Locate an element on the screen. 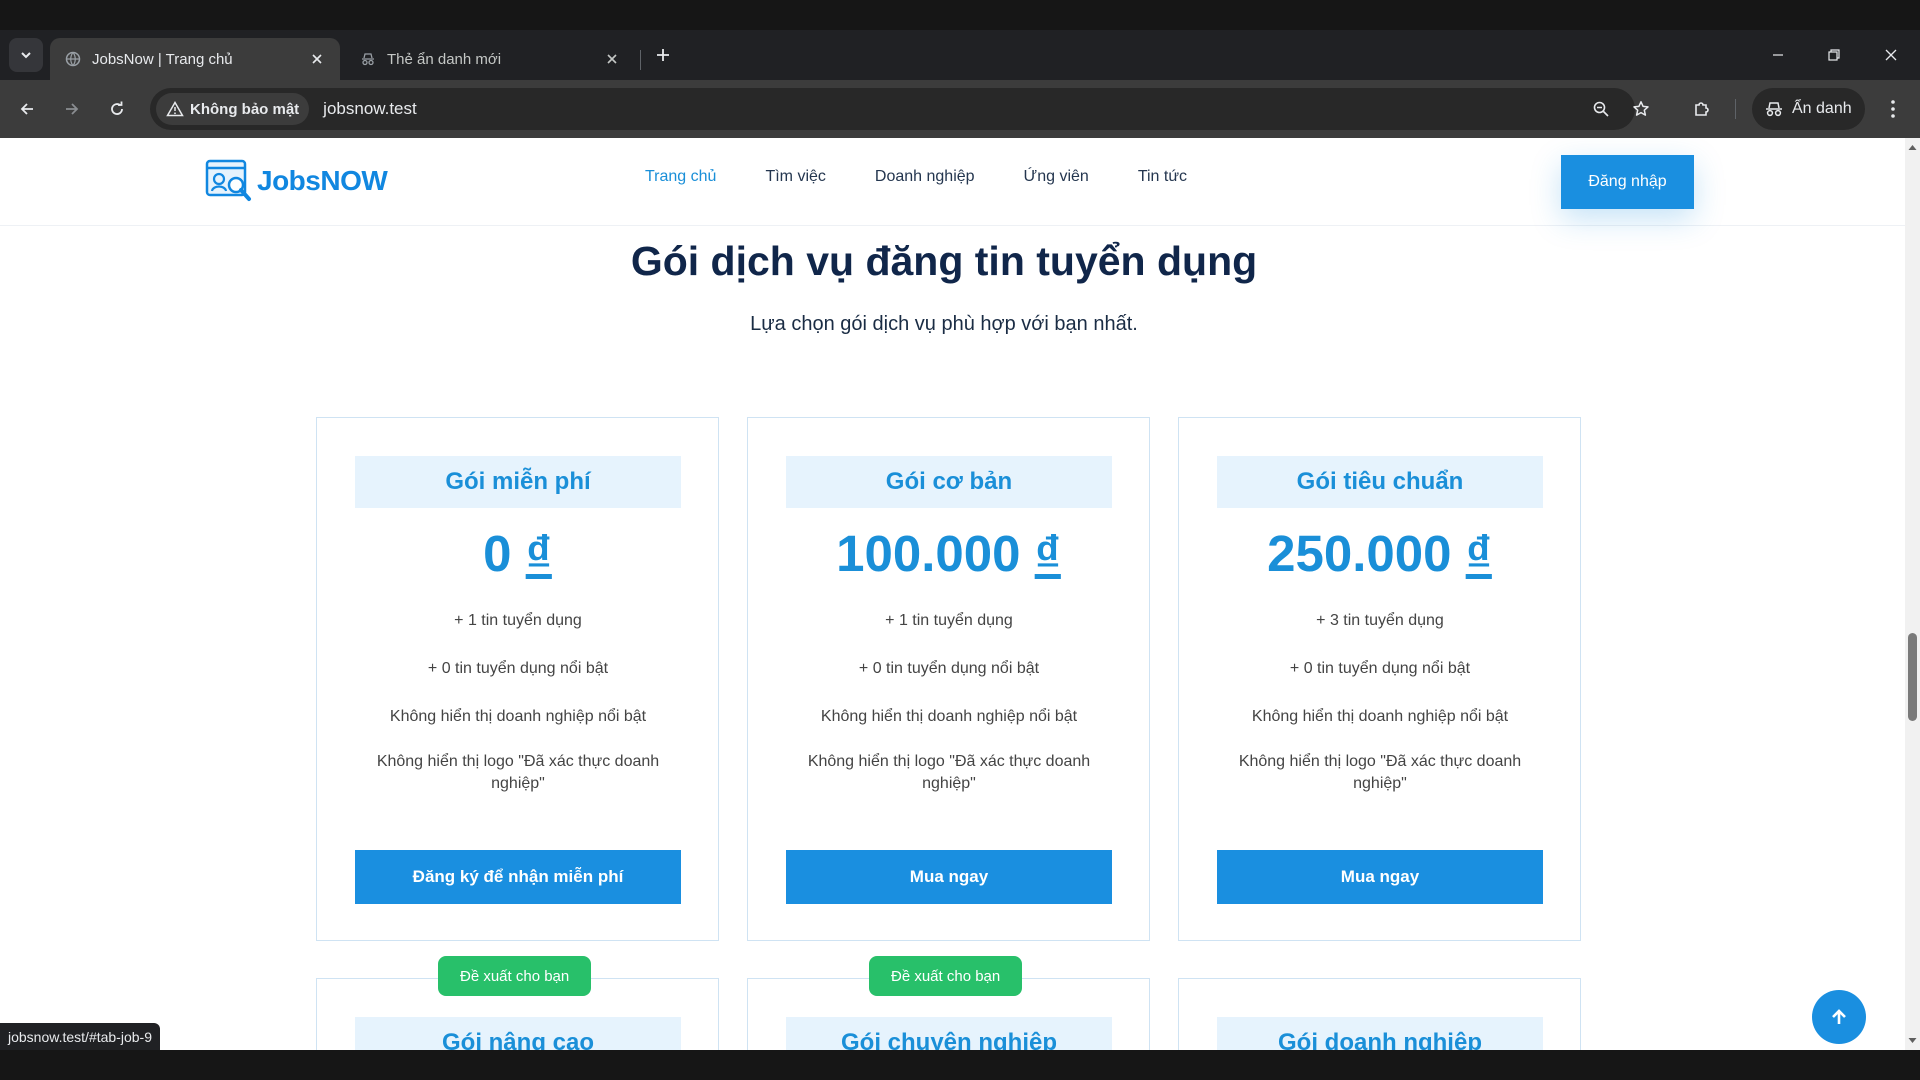 The image size is (1920, 1080). plan-name: Gói tiêu chuẩn is located at coordinates (1380, 482).